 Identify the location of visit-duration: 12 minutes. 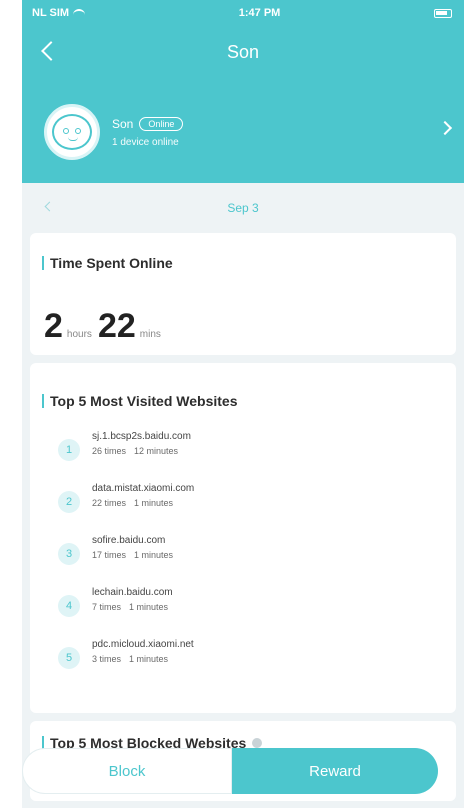
(156, 451).